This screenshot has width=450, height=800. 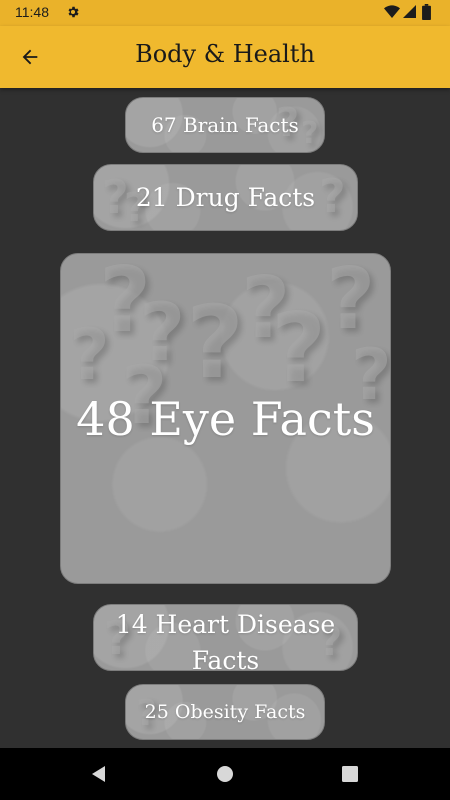 I want to click on eye-facts-label: 48 Eye Facts, so click(x=225, y=418).